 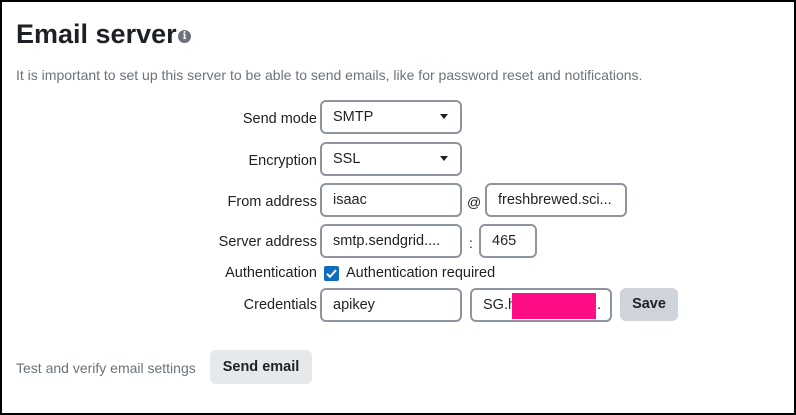 What do you see at coordinates (599, 305) in the screenshot?
I see `password-suffix: .` at bounding box center [599, 305].